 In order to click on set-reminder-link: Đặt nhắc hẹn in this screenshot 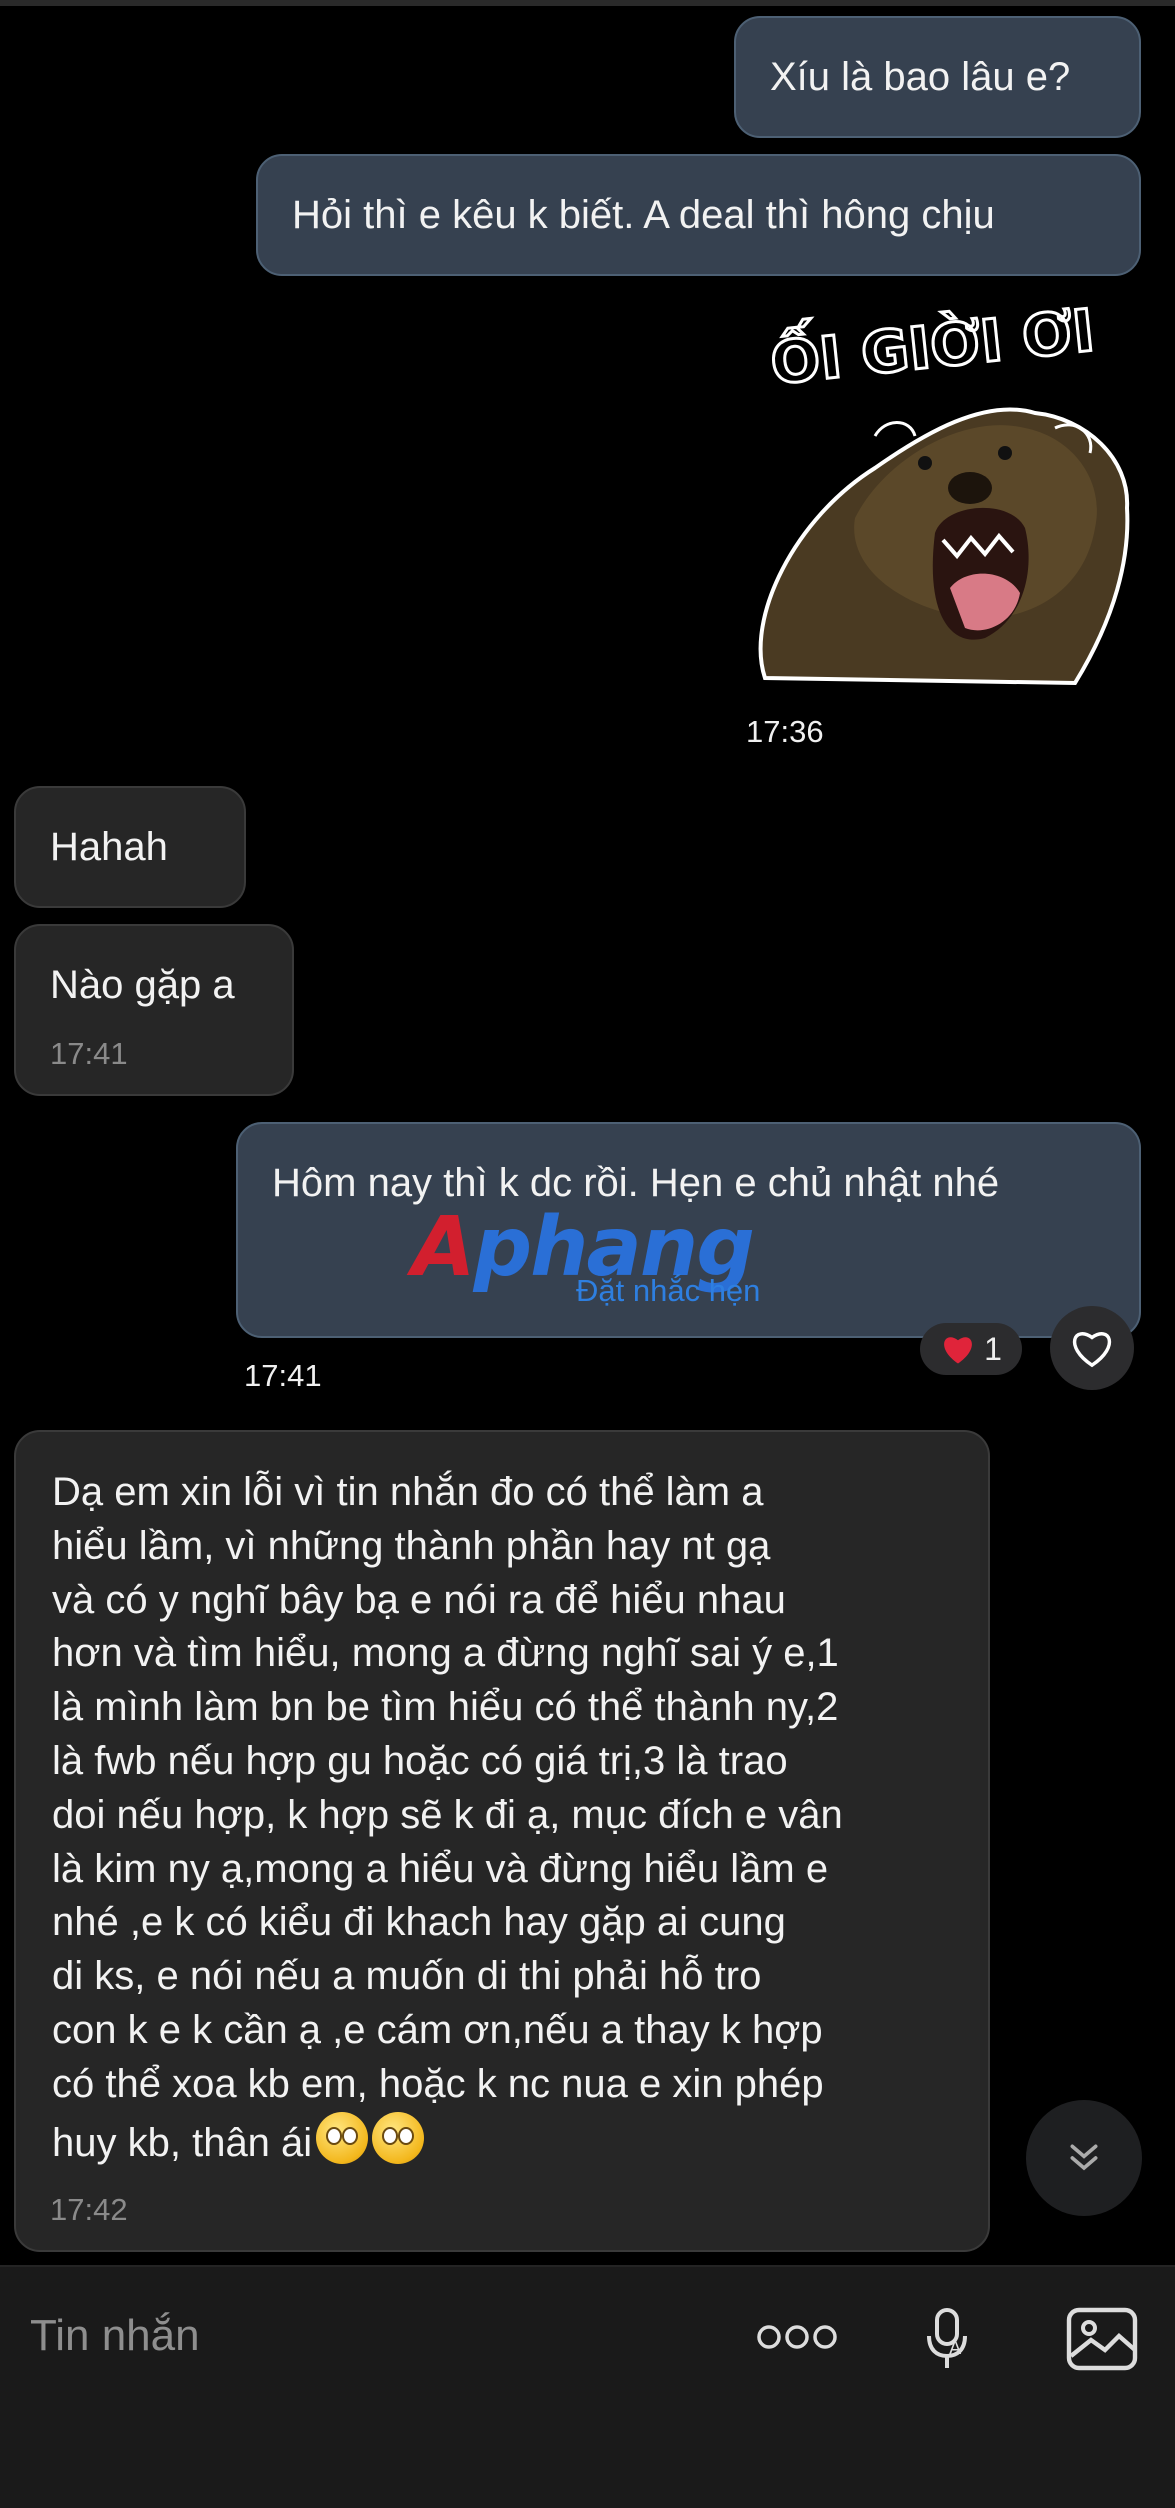, I will do `click(668, 1291)`.